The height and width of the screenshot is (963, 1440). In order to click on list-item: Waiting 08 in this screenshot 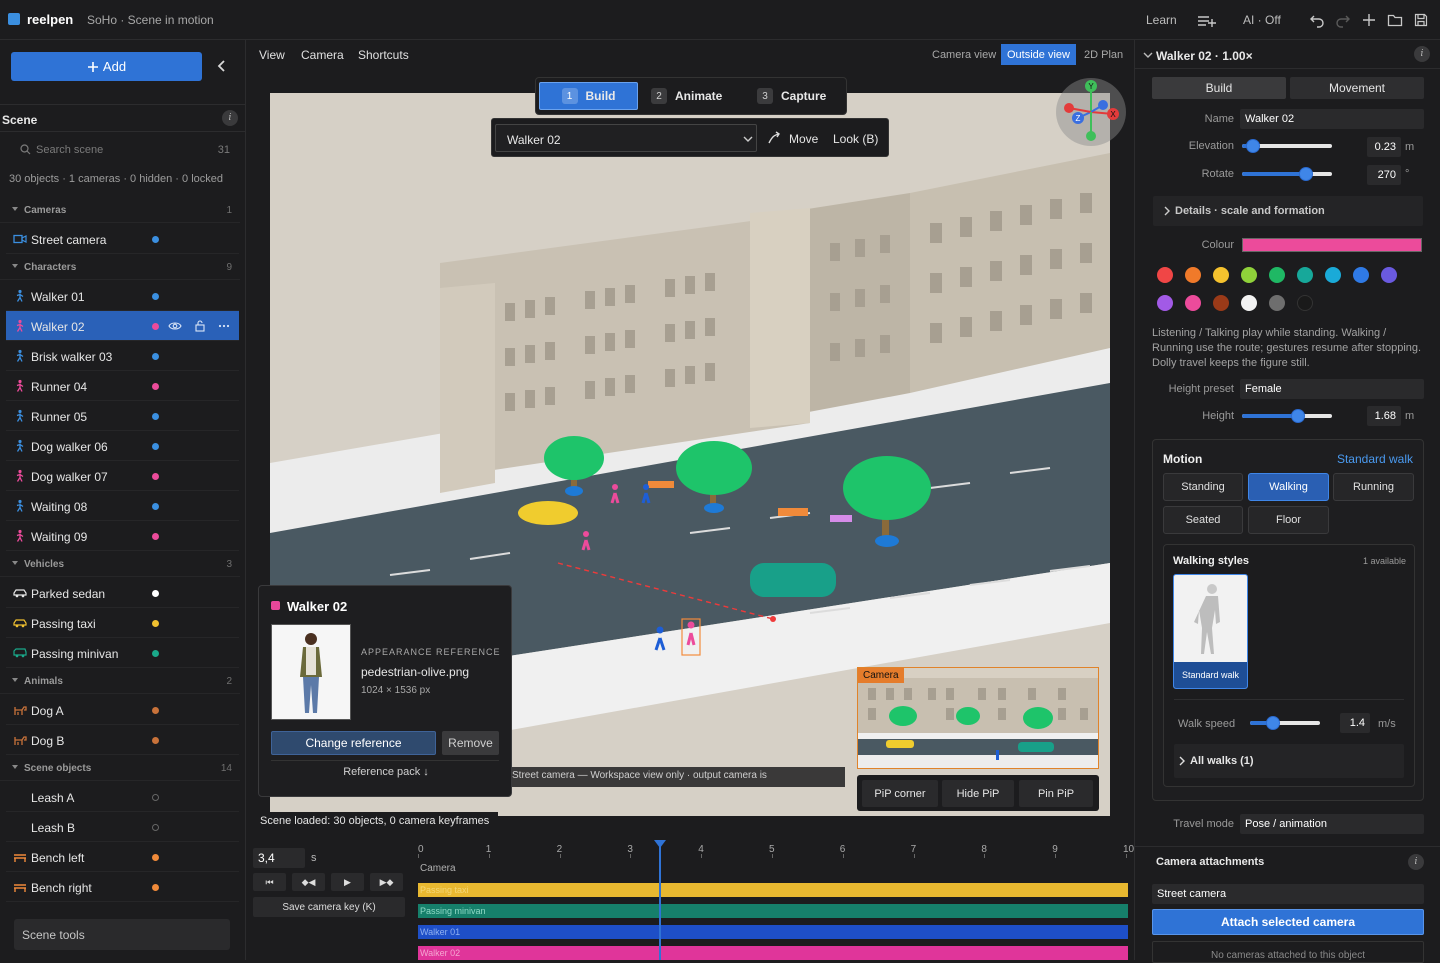, I will do `click(122, 506)`.